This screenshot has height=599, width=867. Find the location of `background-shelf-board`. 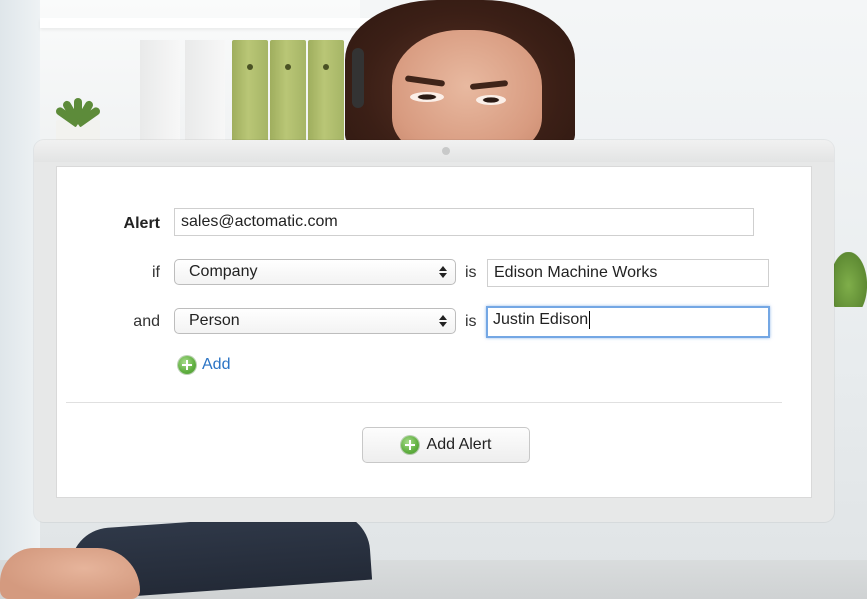

background-shelf-board is located at coordinates (205, 23).